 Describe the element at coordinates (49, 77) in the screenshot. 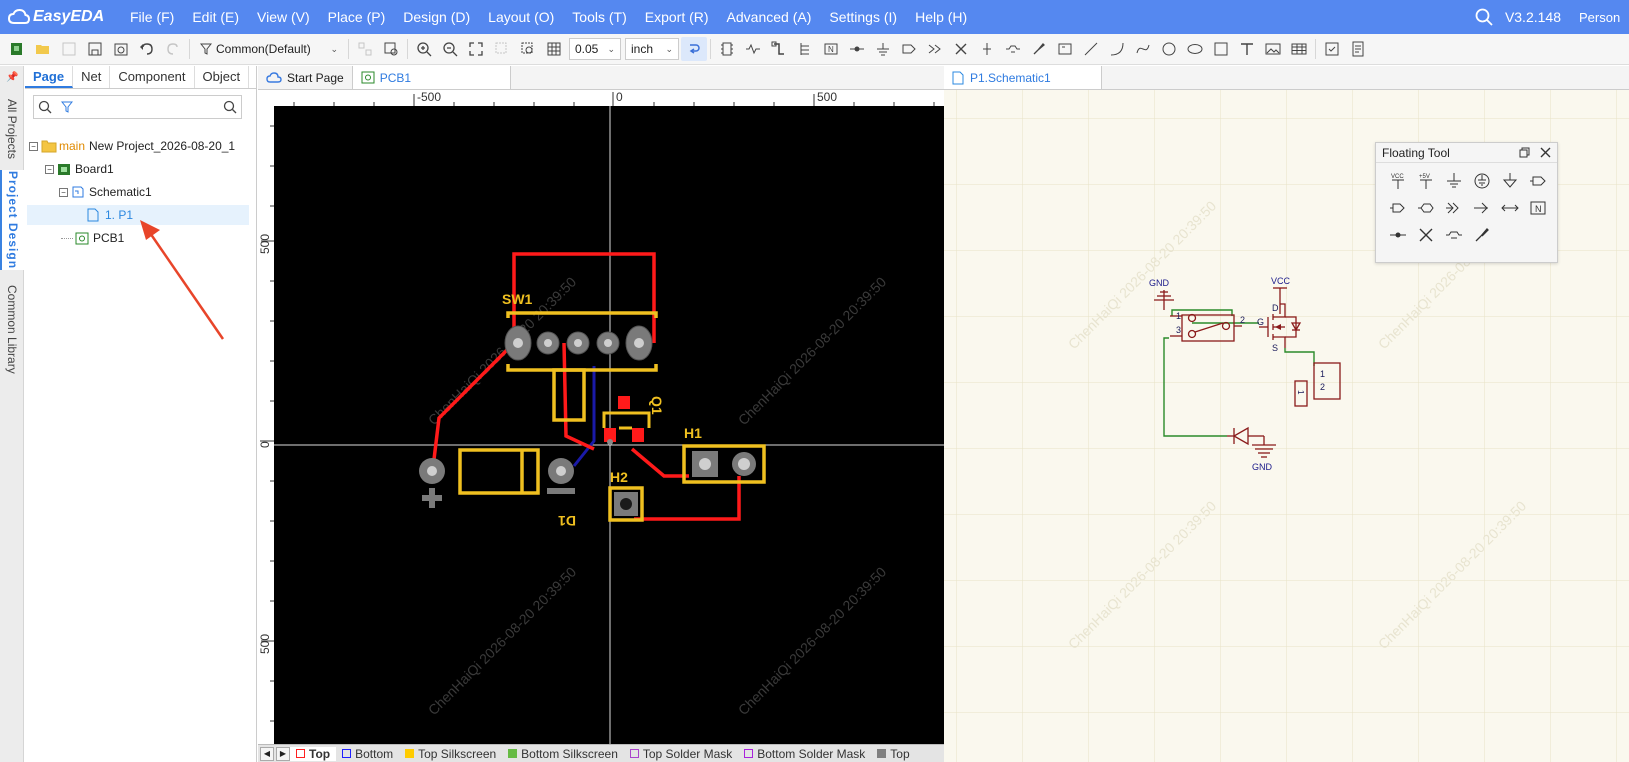

I see `tab-page: Page` at that location.